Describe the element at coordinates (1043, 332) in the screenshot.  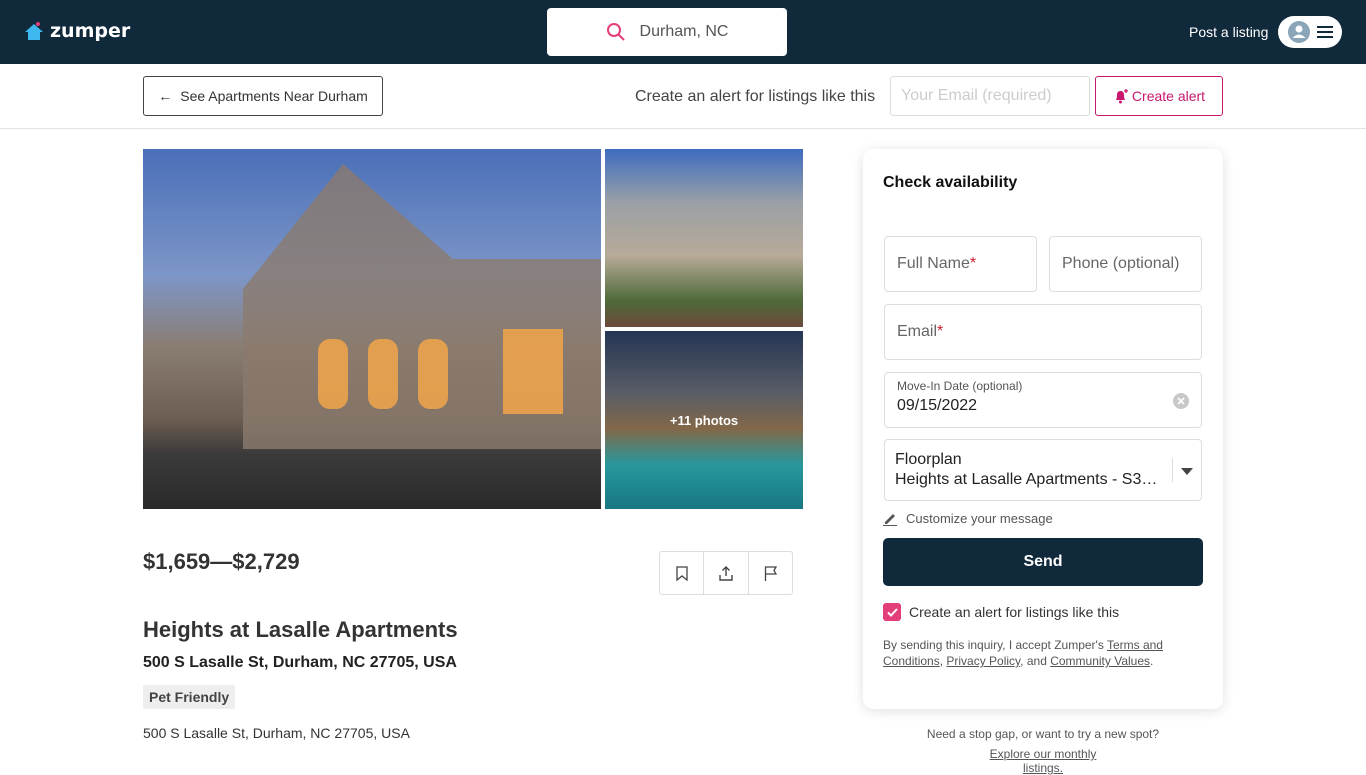
I see `email-field: Email *` at that location.